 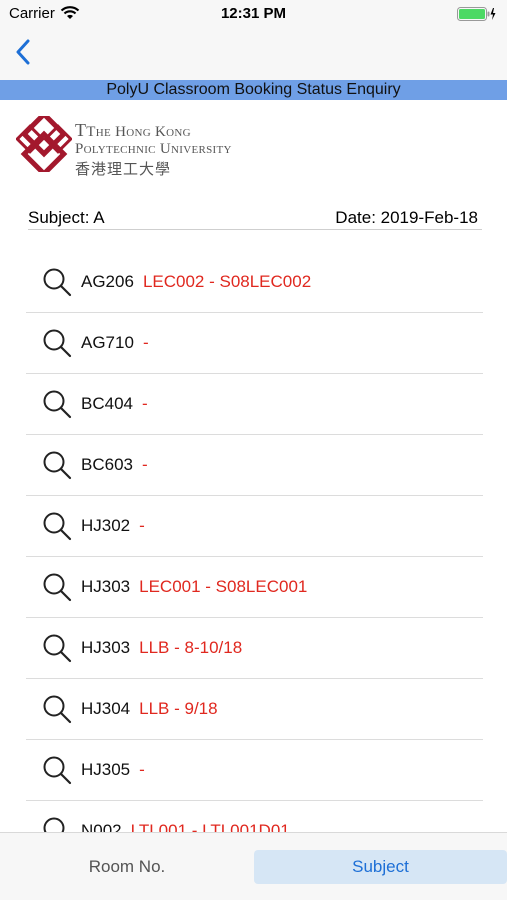 I want to click on room-code: AG710, so click(x=107, y=342).